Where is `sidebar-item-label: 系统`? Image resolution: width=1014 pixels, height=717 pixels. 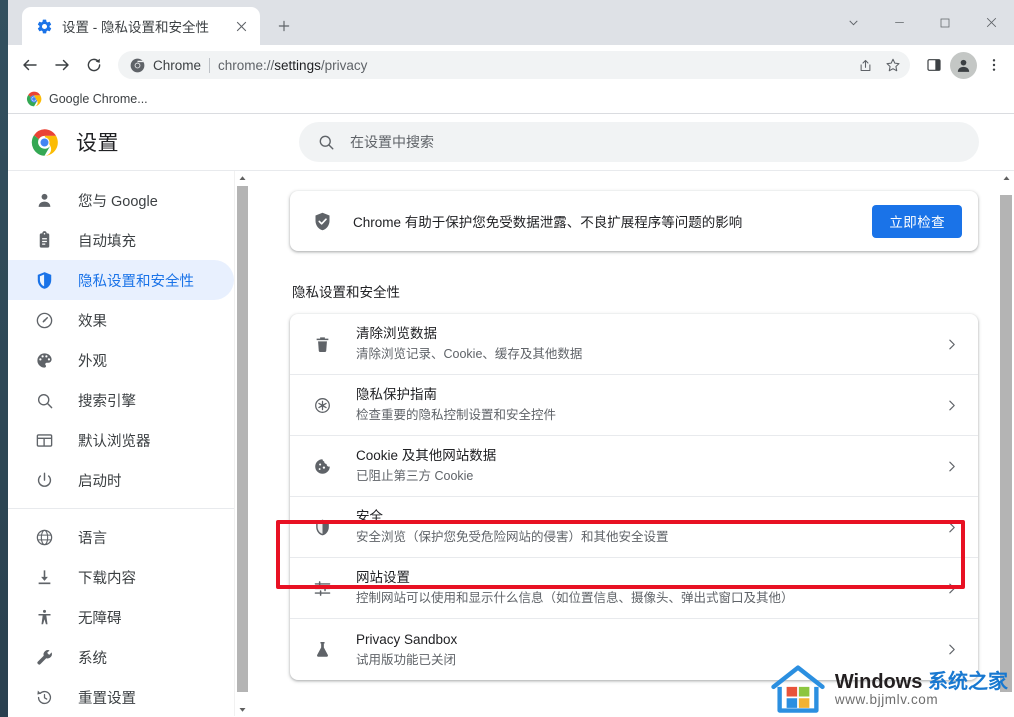 sidebar-item-label: 系统 is located at coordinates (92, 658).